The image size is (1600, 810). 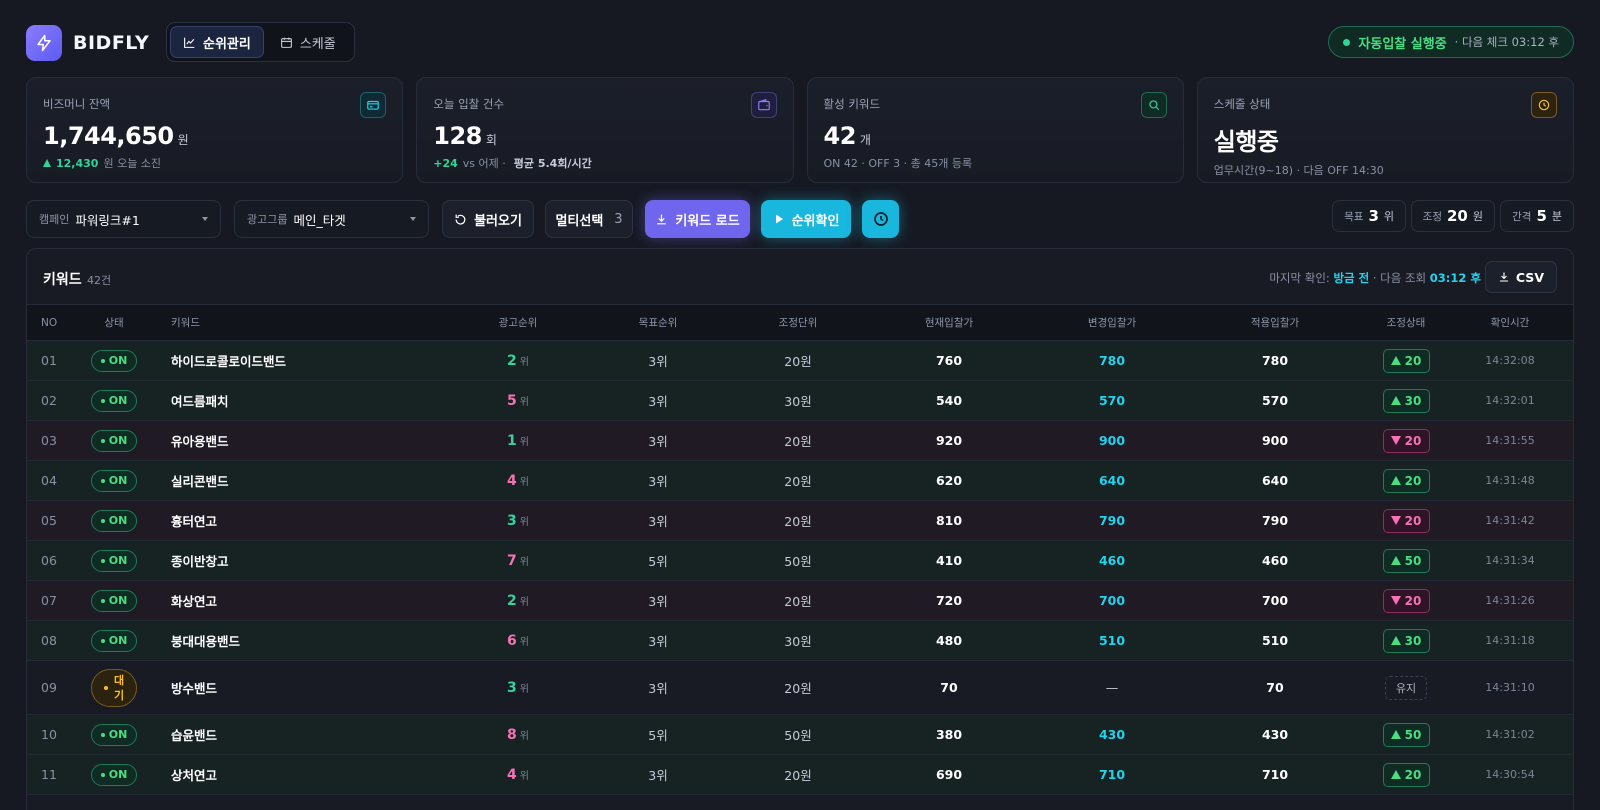 I want to click on table-row: 11 ON 상처연고 4 위 3위 20원 690 710 710 20 14:30:54, so click(x=800, y=775).